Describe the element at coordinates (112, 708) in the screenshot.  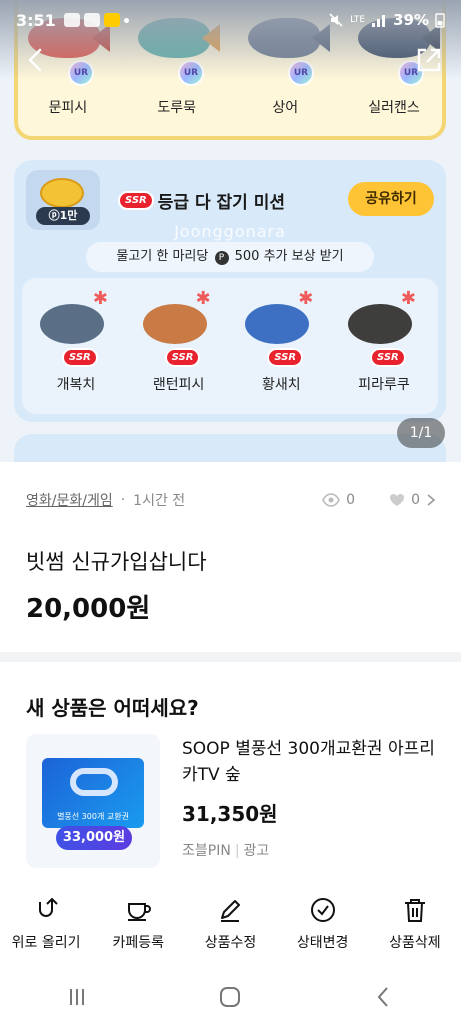
I see `recommend-section-title: 새 상품은 어떠세요?` at that location.